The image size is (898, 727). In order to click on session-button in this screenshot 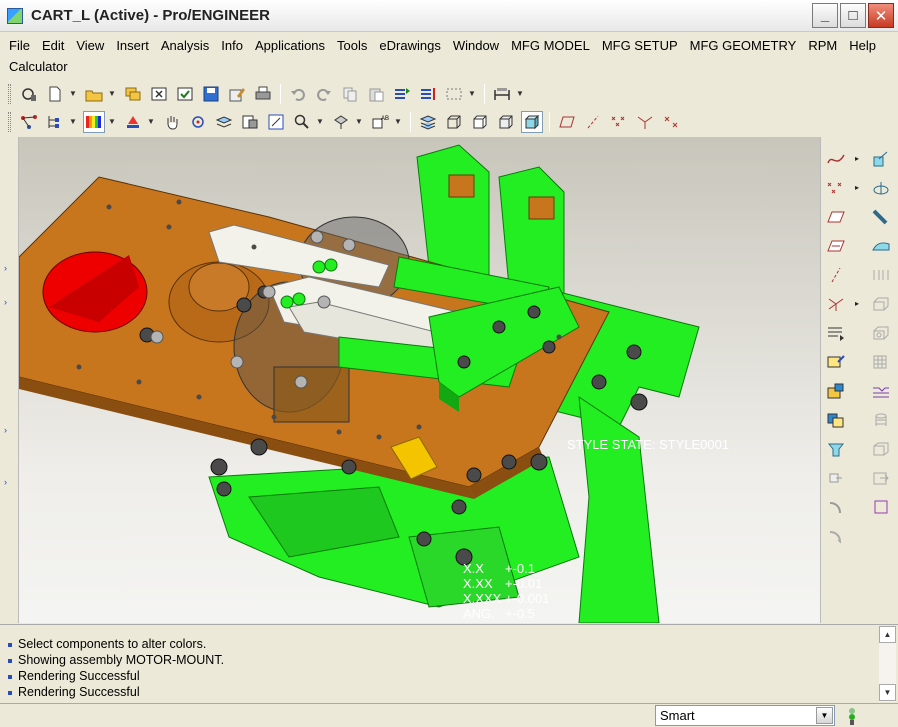, I will do `click(29, 94)`.